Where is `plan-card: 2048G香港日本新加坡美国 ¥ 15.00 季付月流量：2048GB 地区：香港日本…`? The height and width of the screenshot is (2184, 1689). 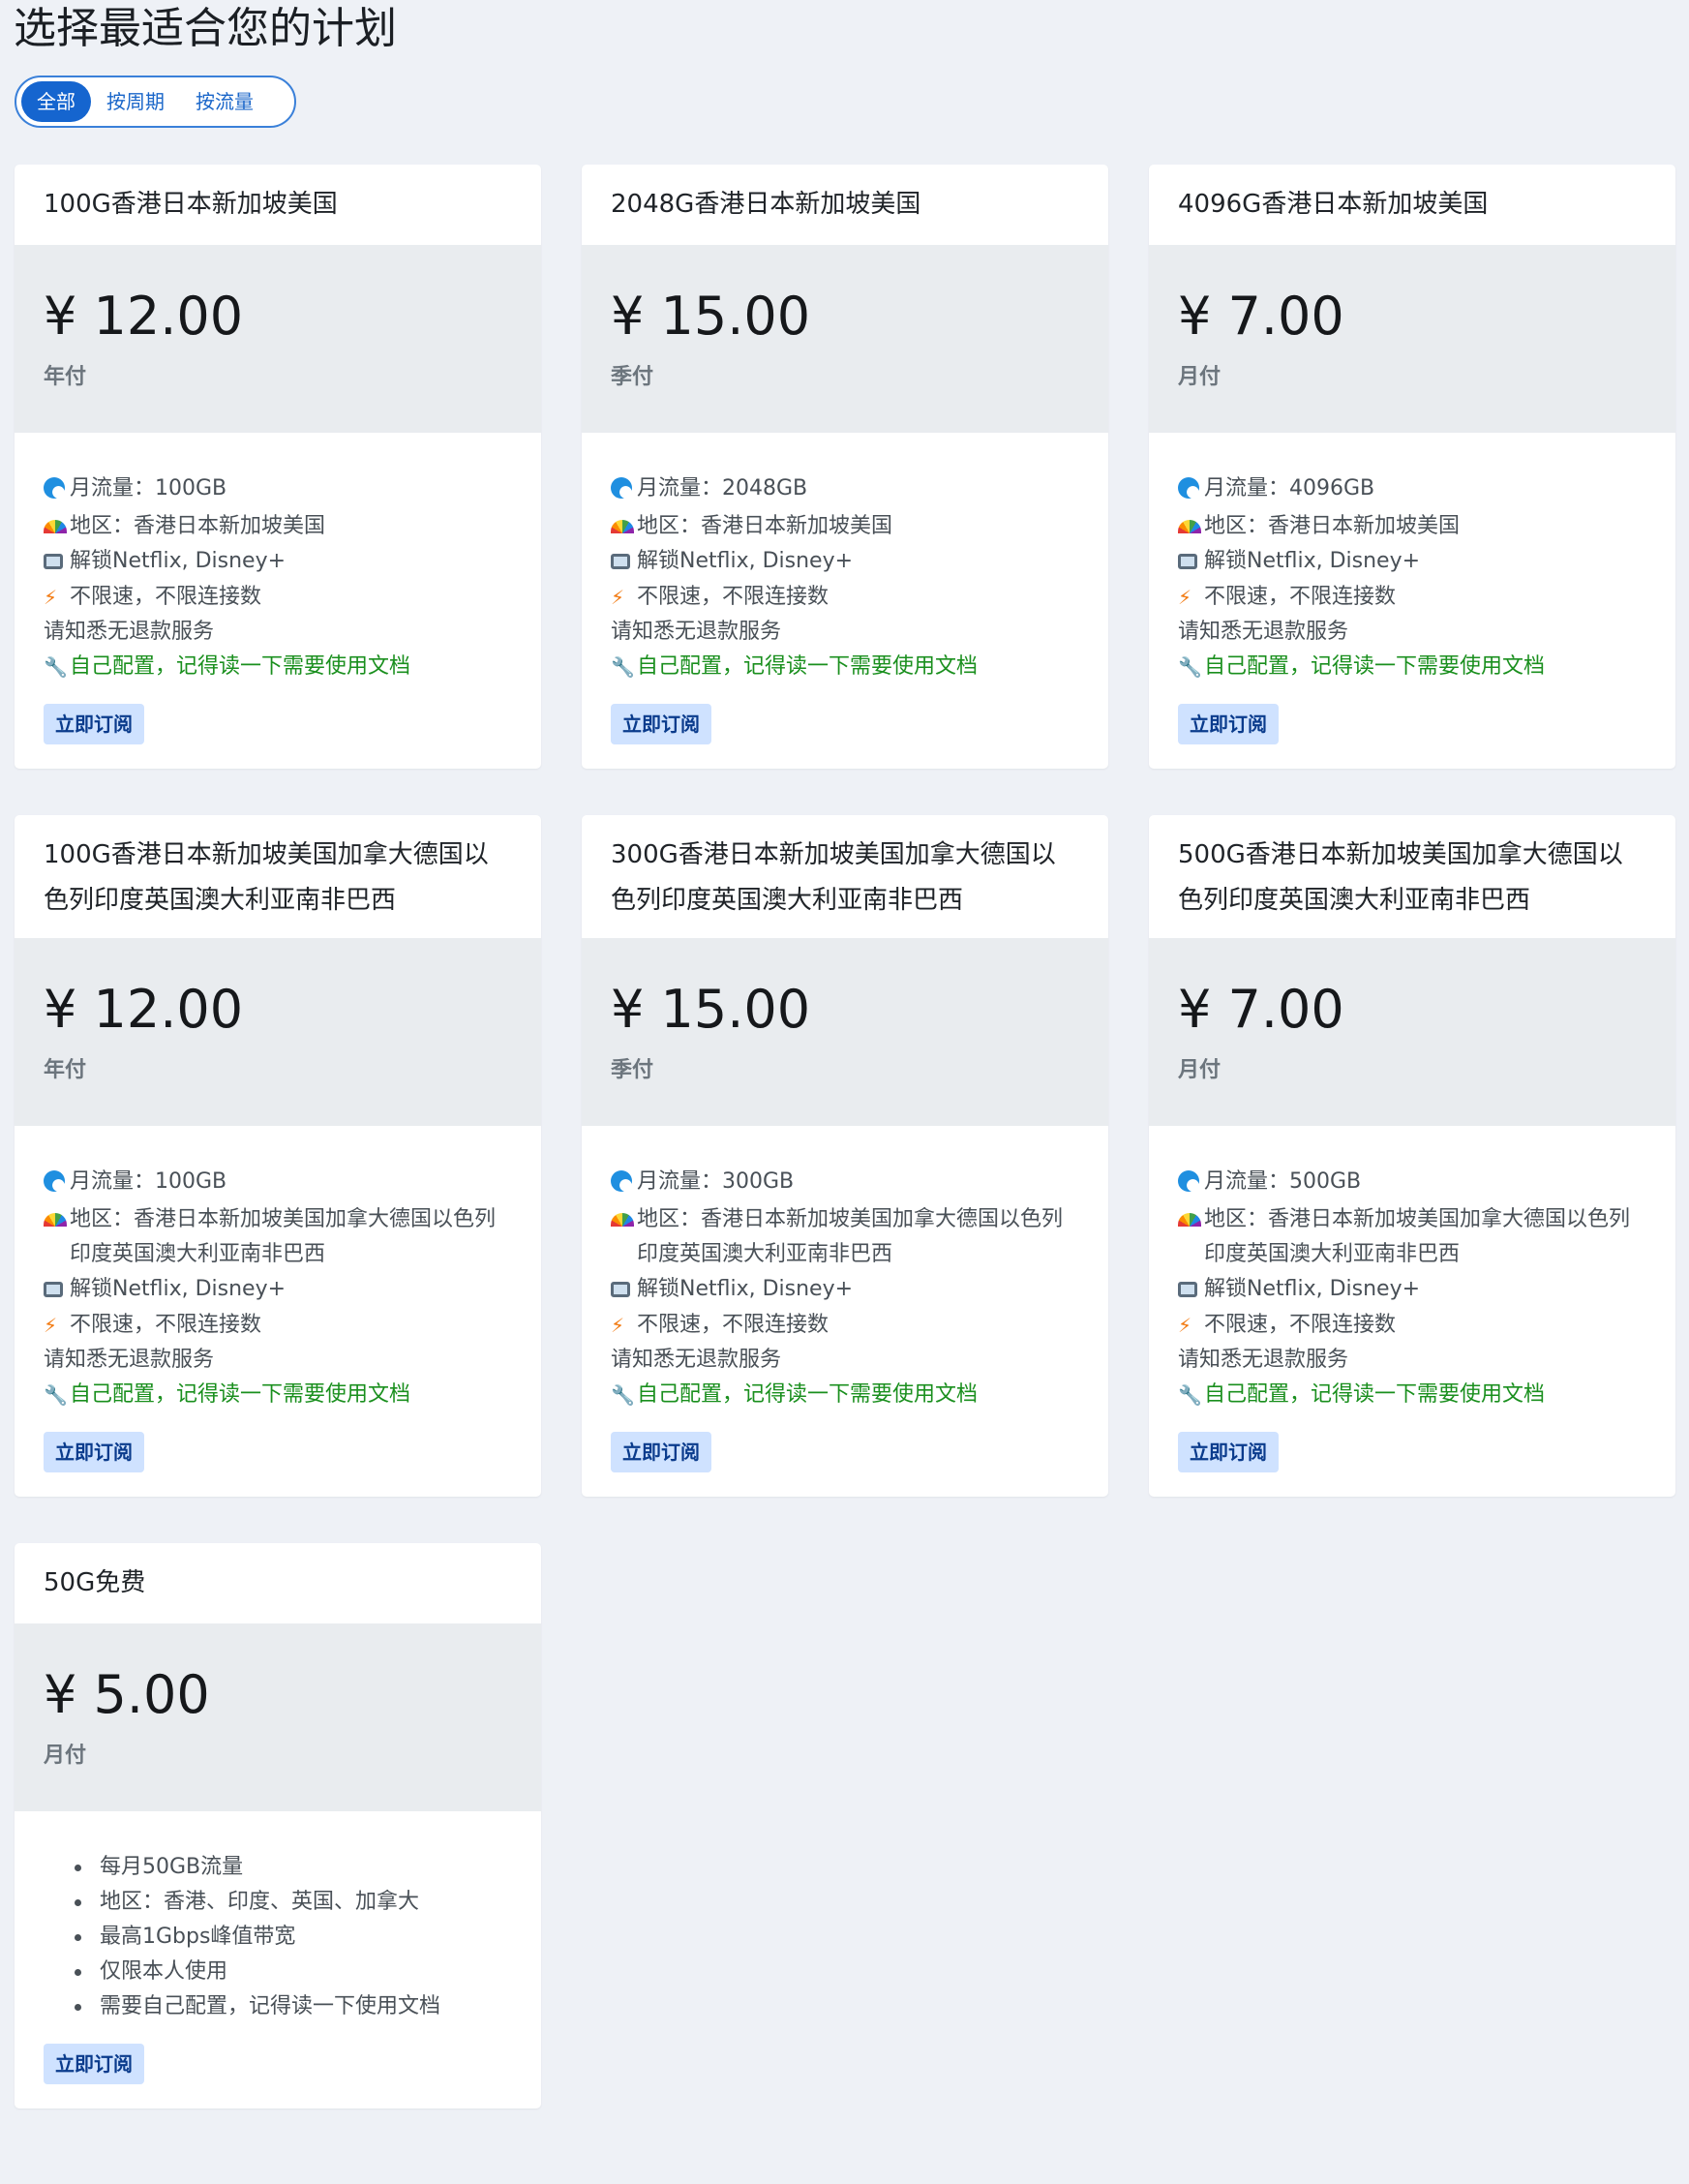 plan-card: 2048G香港日本新加坡美国 ¥ 15.00 季付月流量：2048GB 地区：香港日本… is located at coordinates (845, 467).